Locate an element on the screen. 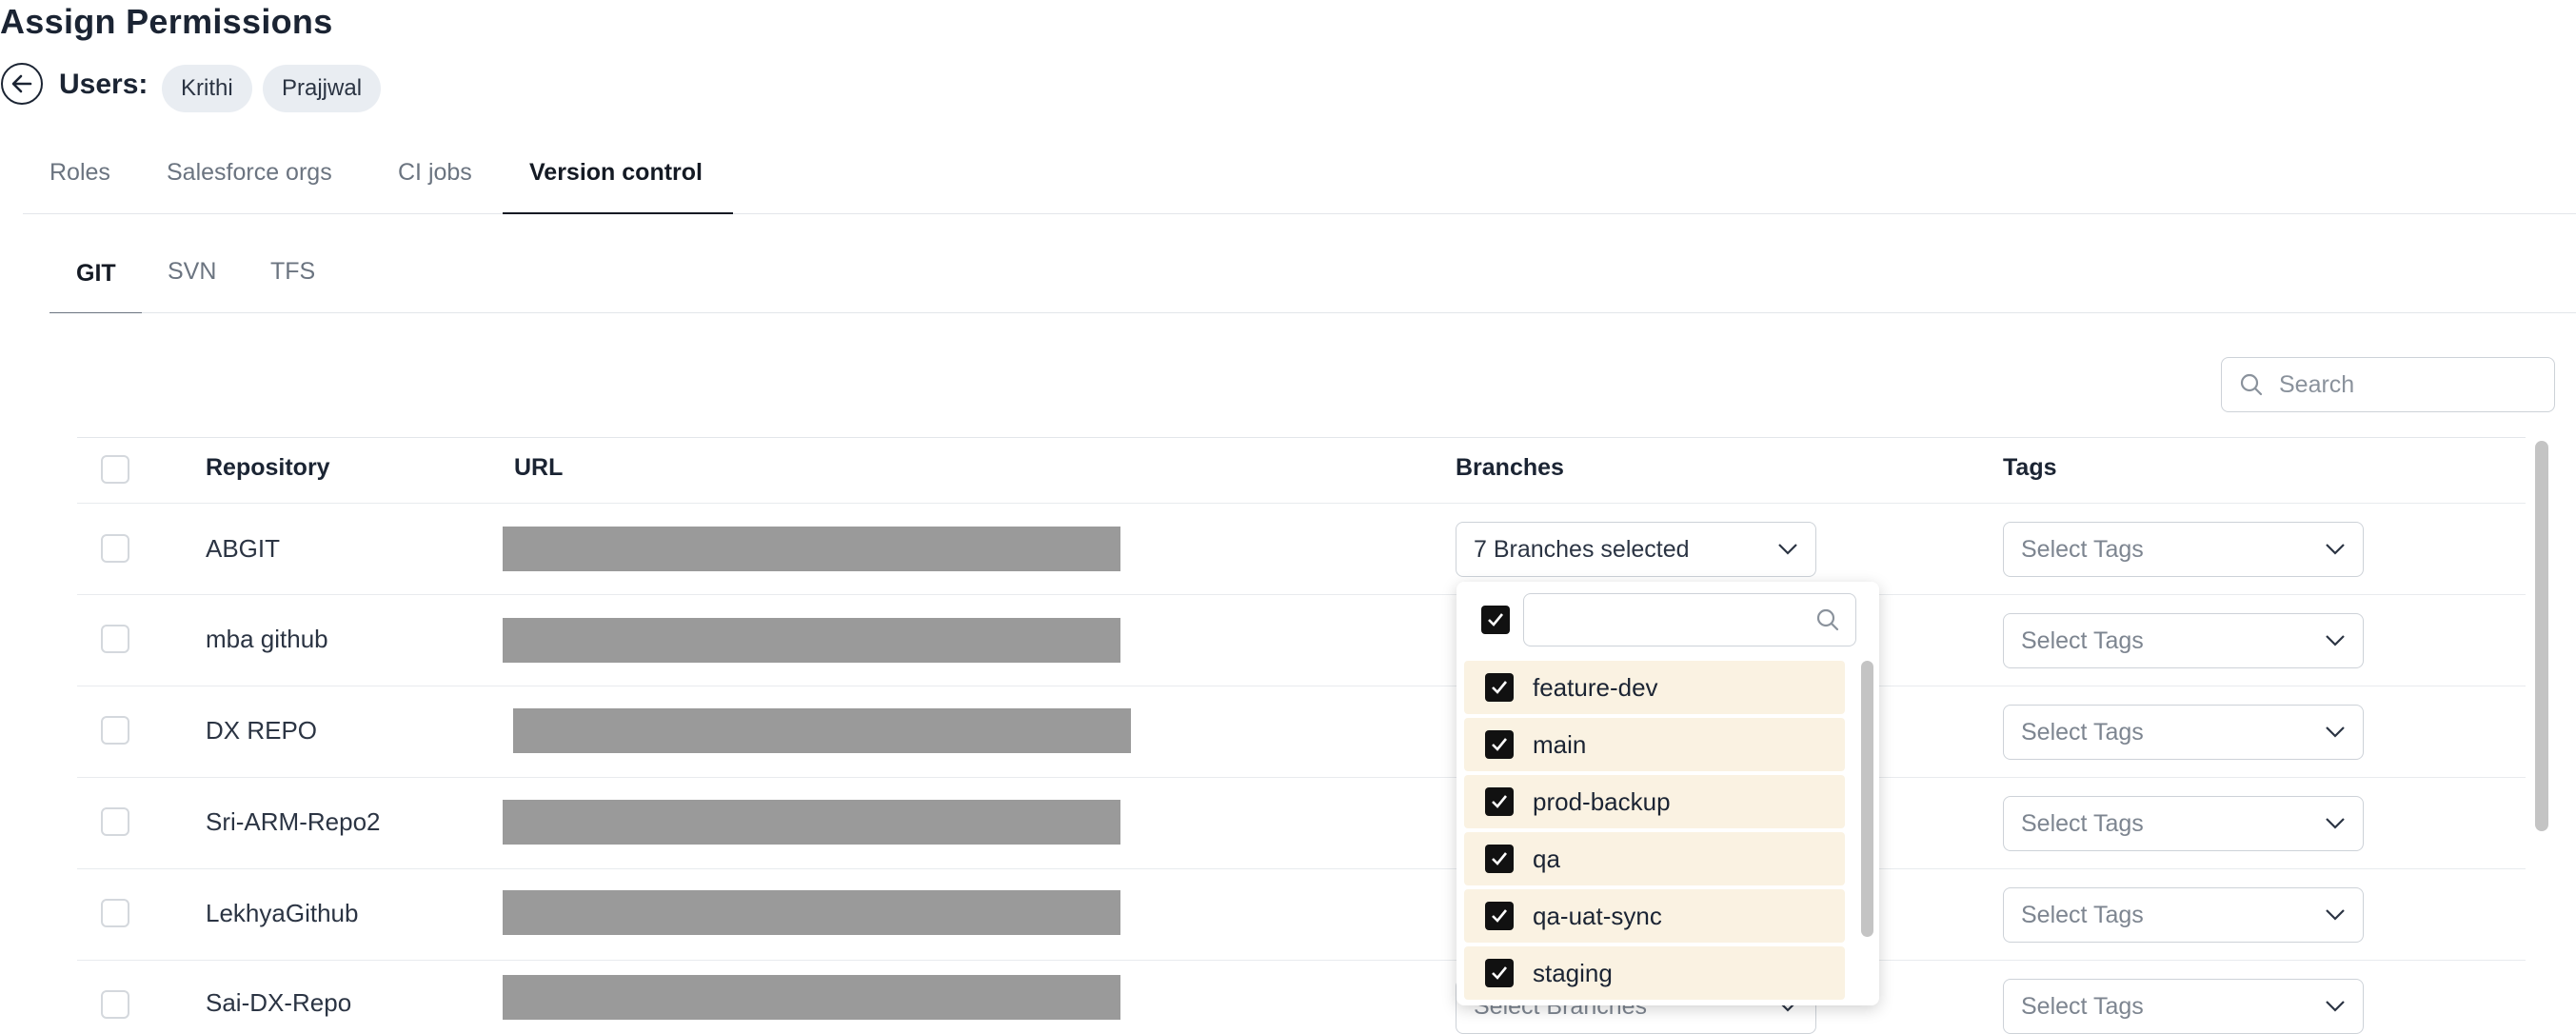 Image resolution: width=2576 pixels, height=1034 pixels. branch-option: qa-uat-sync is located at coordinates (1654, 916).